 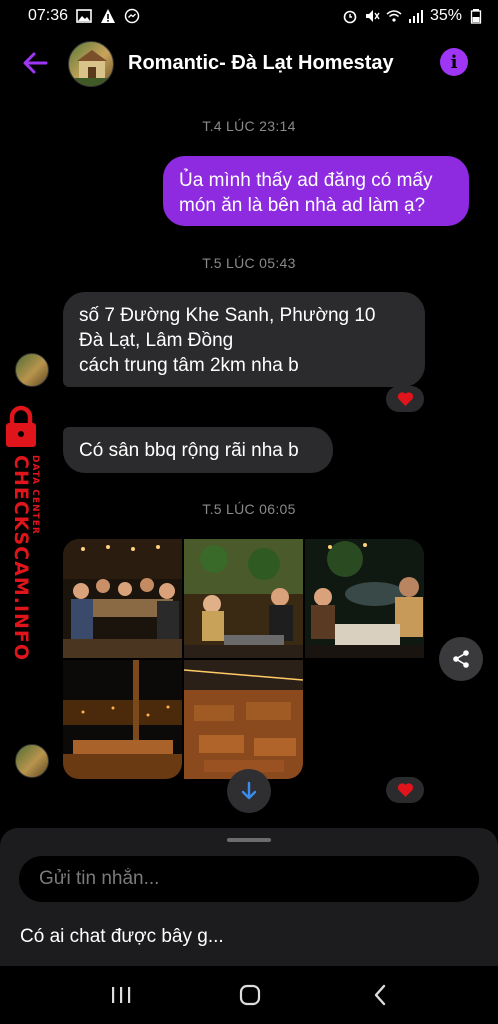 I want to click on photo-bbq-grill, so click(x=364, y=598).